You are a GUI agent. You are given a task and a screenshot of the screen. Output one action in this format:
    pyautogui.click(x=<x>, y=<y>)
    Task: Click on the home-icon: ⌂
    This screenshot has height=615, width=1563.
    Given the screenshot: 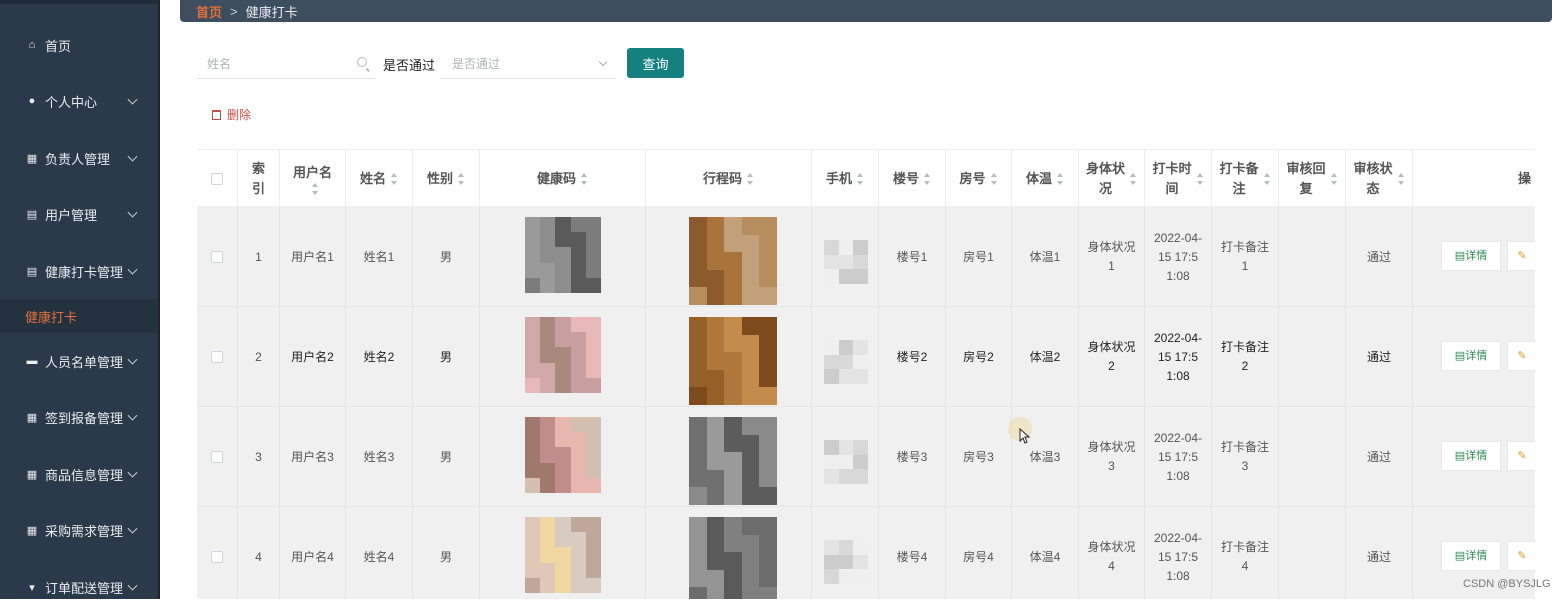 What is the action you would take?
    pyautogui.click(x=32, y=45)
    